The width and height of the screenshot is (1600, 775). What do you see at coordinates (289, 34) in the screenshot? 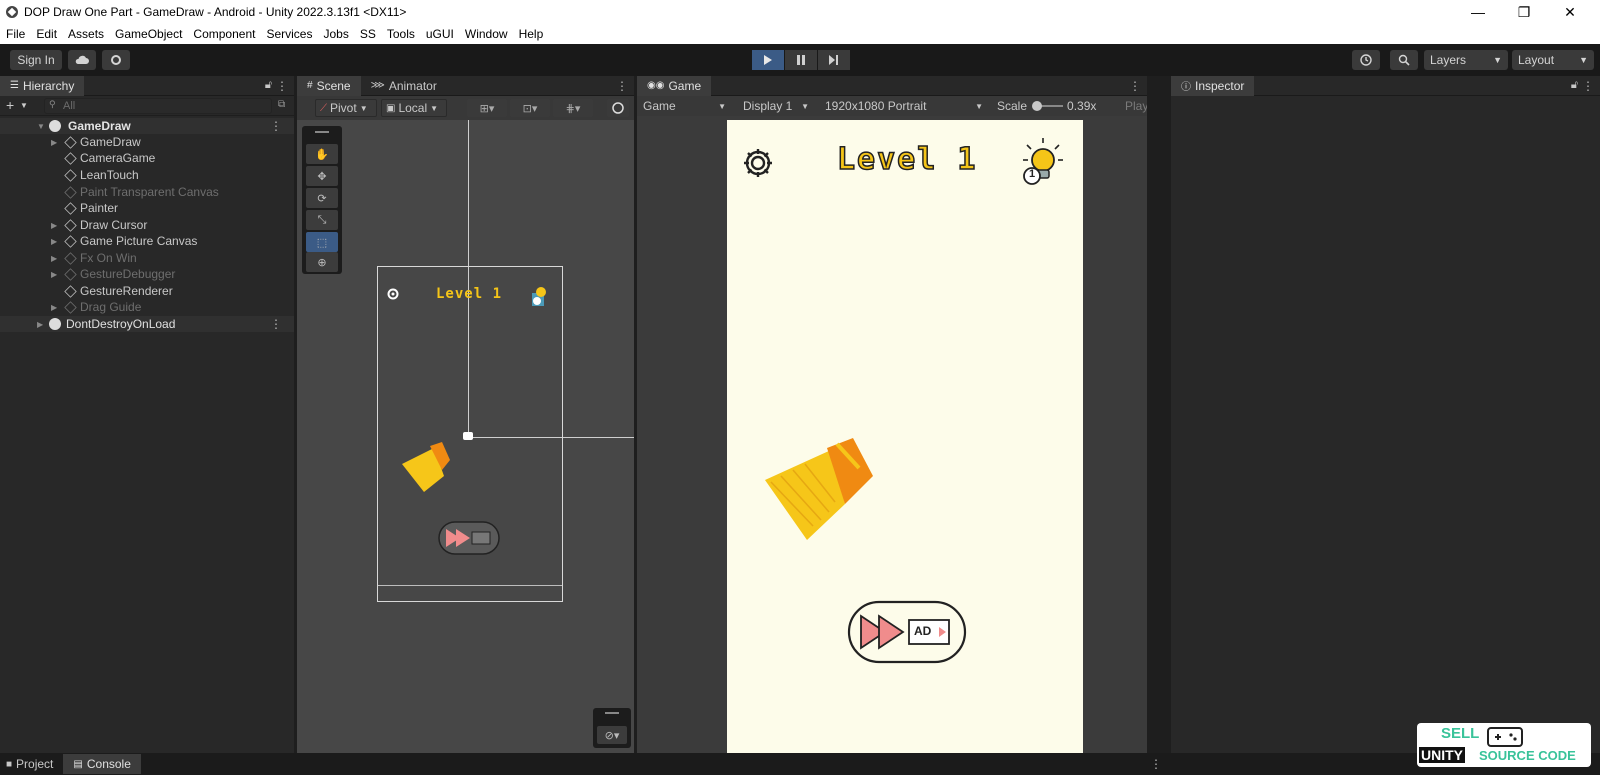
I see `menu-services: Services` at bounding box center [289, 34].